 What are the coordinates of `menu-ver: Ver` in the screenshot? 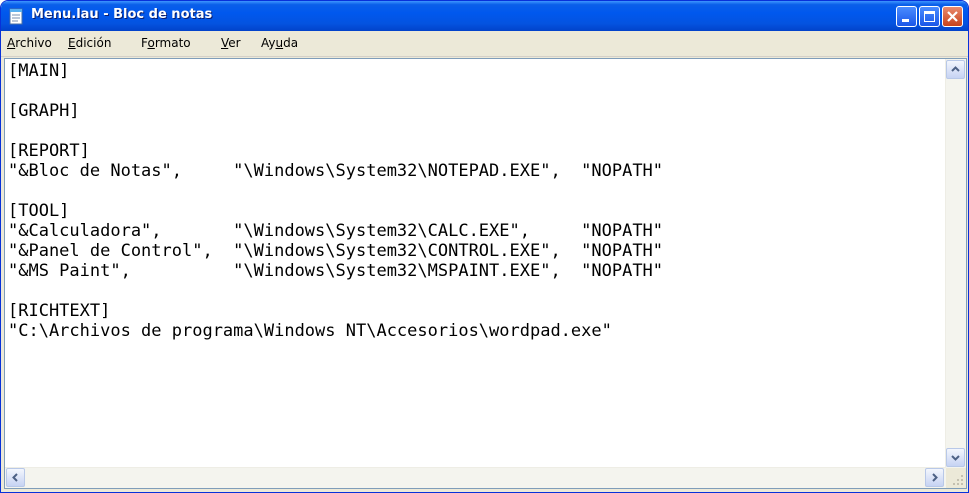 It's located at (231, 43).